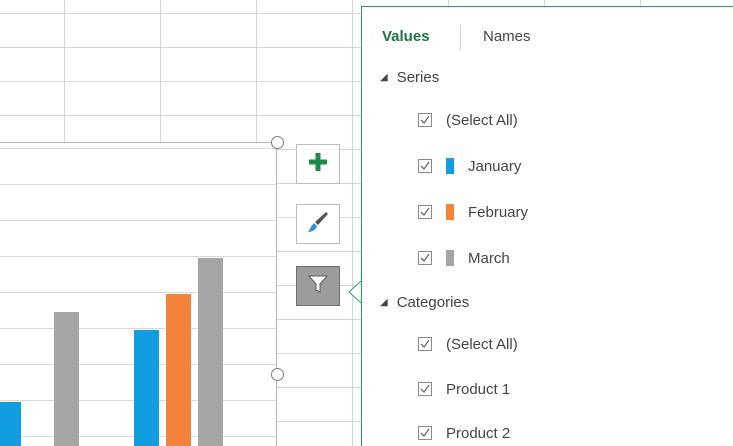 The image size is (733, 446). I want to click on chart-bar-product2-march, so click(210, 352).